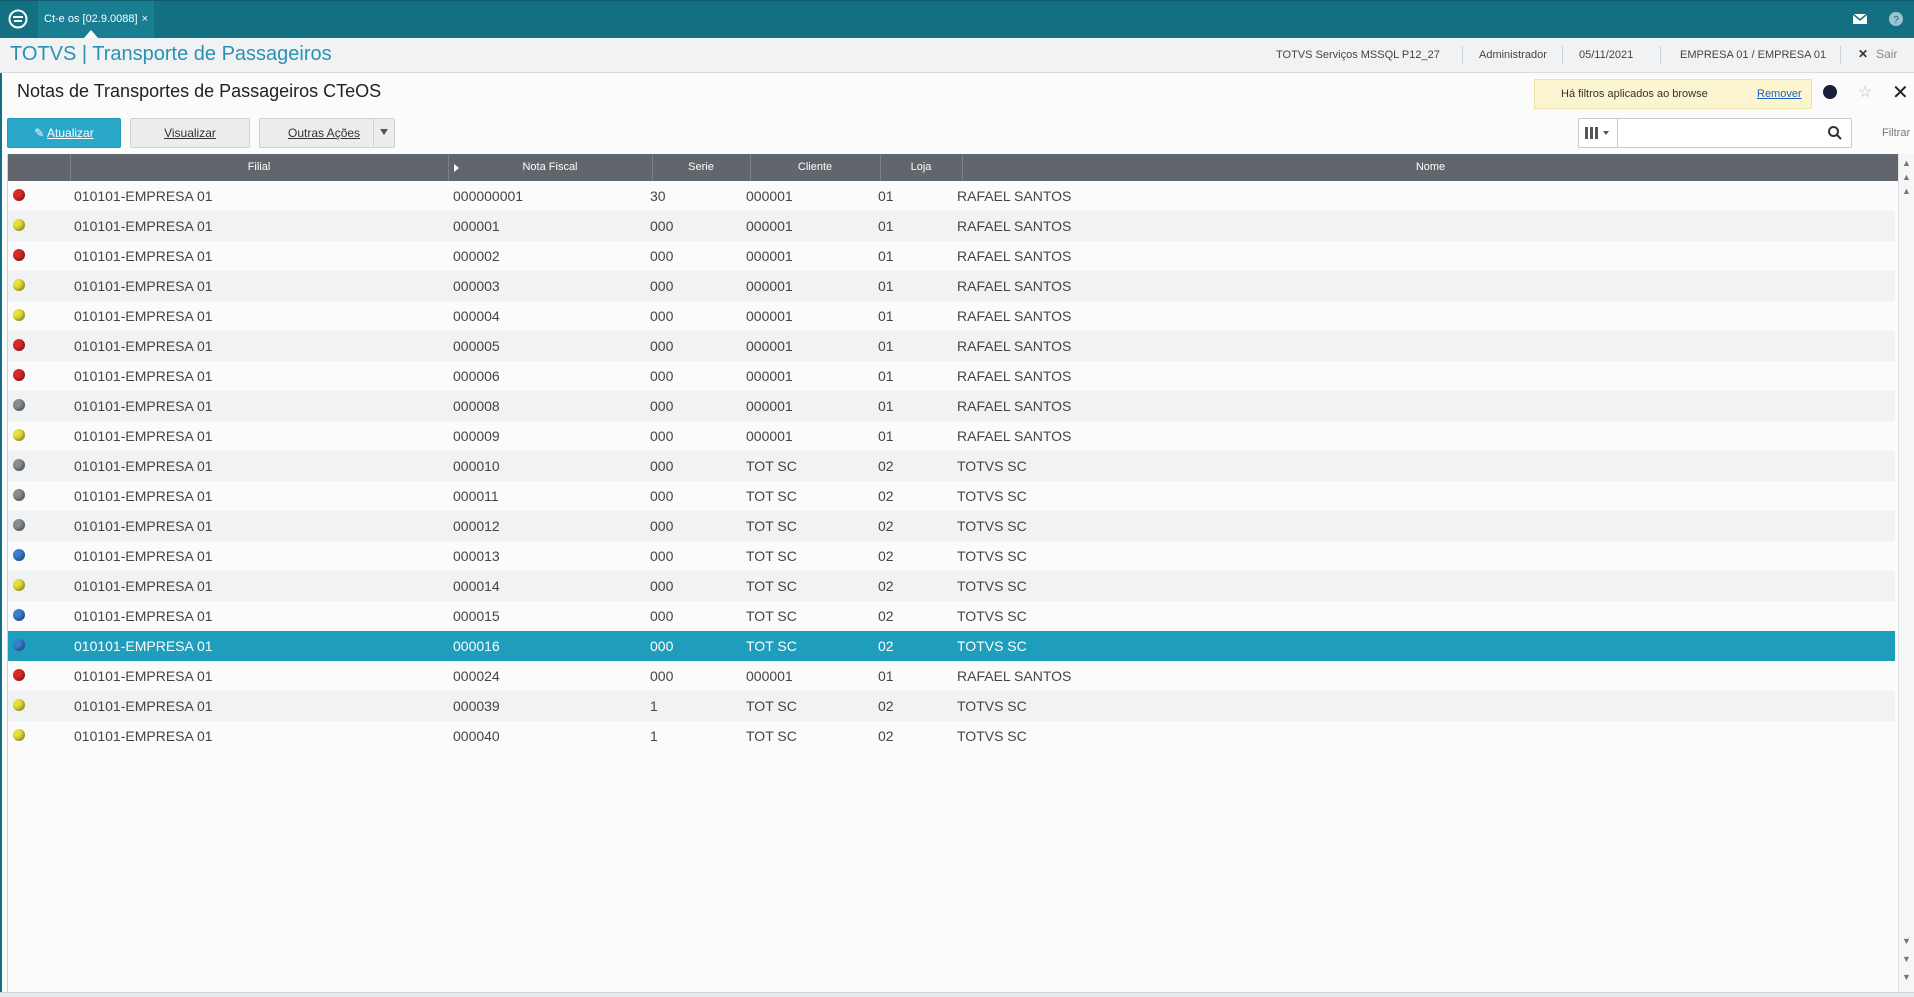 The height and width of the screenshot is (997, 1914). What do you see at coordinates (18, 19) in the screenshot?
I see `totvs-logo-icon` at bounding box center [18, 19].